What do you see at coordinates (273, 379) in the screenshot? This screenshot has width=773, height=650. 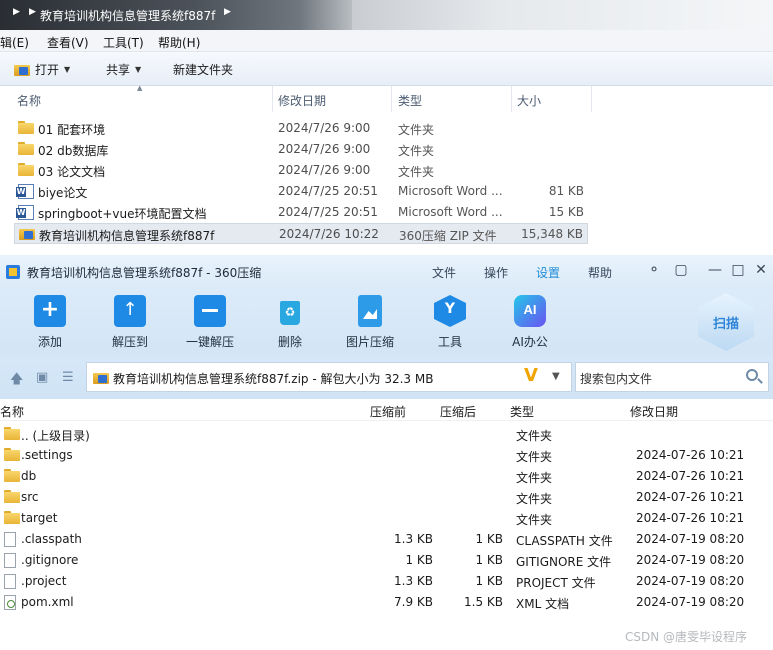 I see `path-text: 教育培训机构信息管理系统f887f.zip - 解包大小为 32.3 MB` at bounding box center [273, 379].